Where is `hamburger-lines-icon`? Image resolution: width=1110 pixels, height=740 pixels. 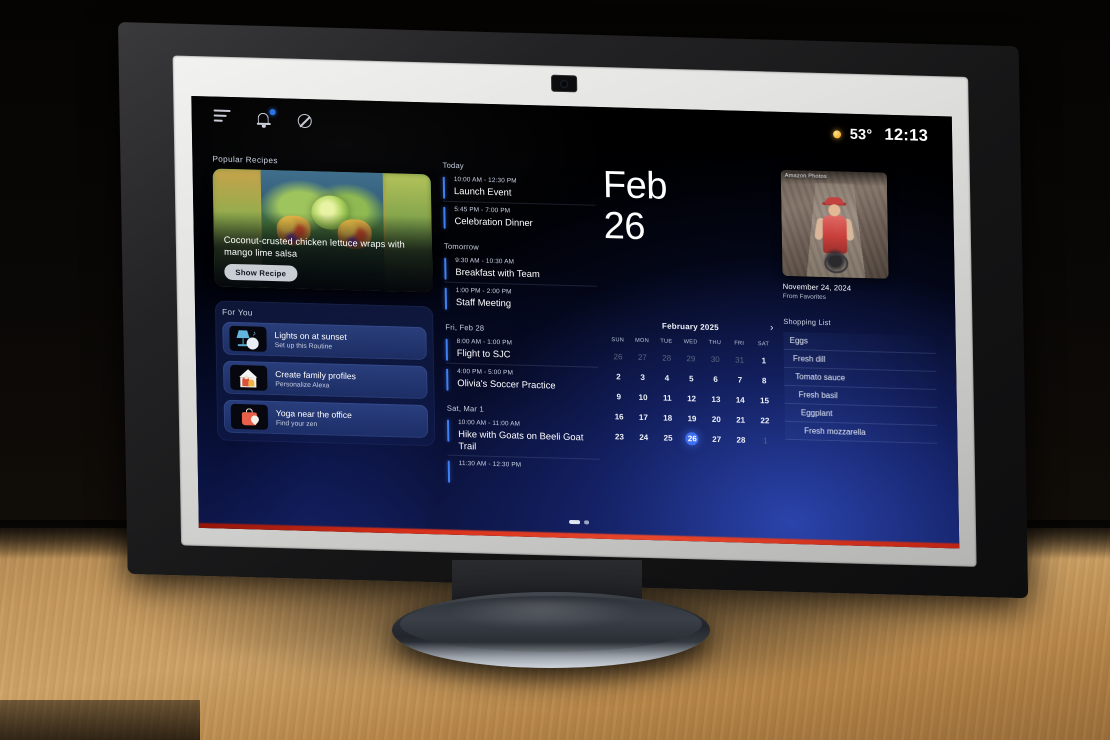
hamburger-lines-icon is located at coordinates (223, 119).